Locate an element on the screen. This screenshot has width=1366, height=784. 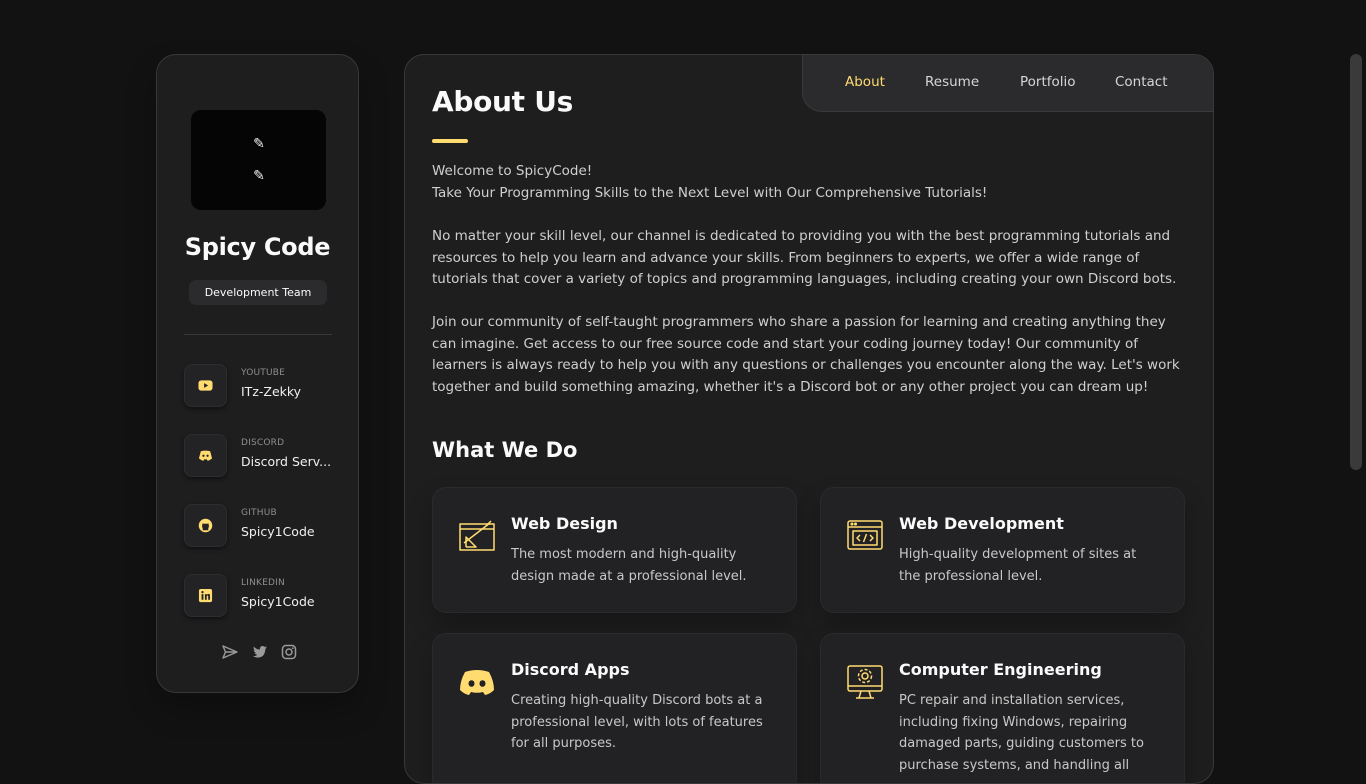
contact-item-github: GITHUB Spicy1Code is located at coordinates (264, 526).